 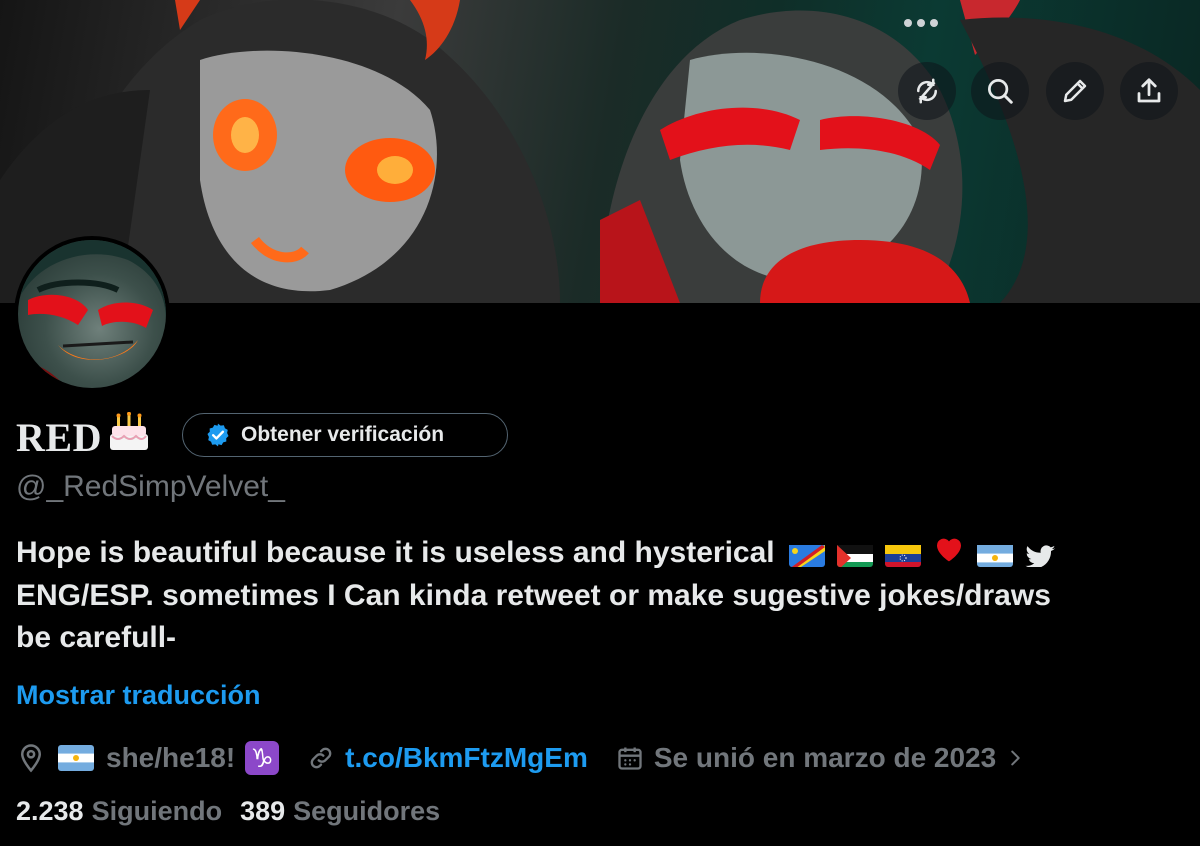 I want to click on link-icon, so click(x=321, y=758).